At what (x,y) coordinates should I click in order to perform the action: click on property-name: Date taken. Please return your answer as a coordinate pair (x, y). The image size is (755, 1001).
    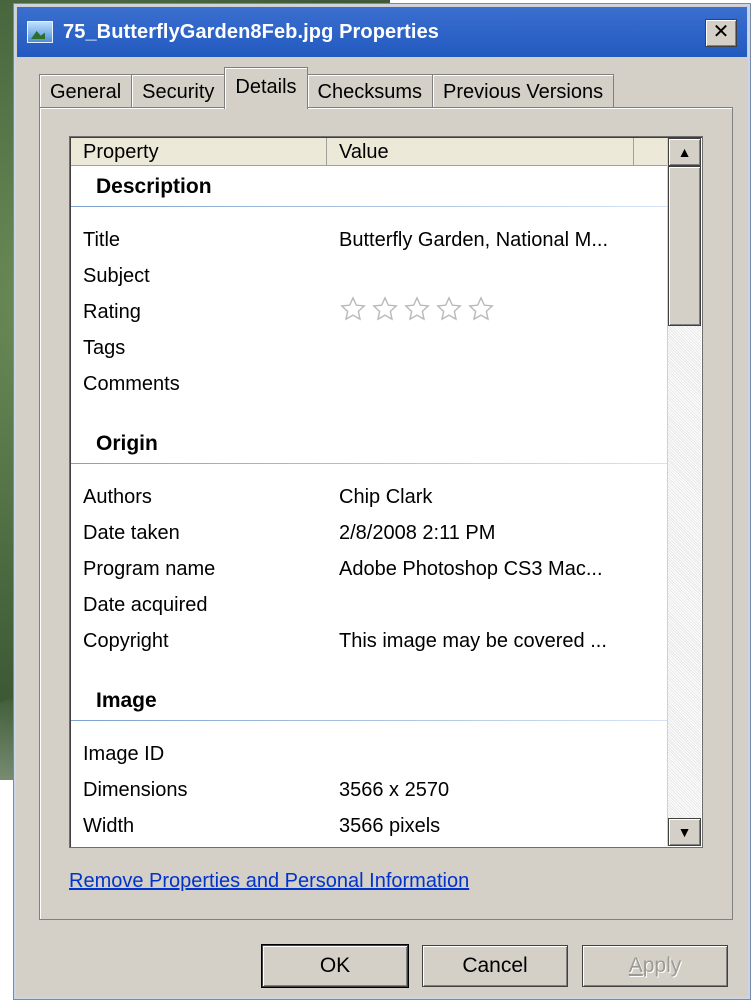
    Looking at the image, I should click on (131, 532).